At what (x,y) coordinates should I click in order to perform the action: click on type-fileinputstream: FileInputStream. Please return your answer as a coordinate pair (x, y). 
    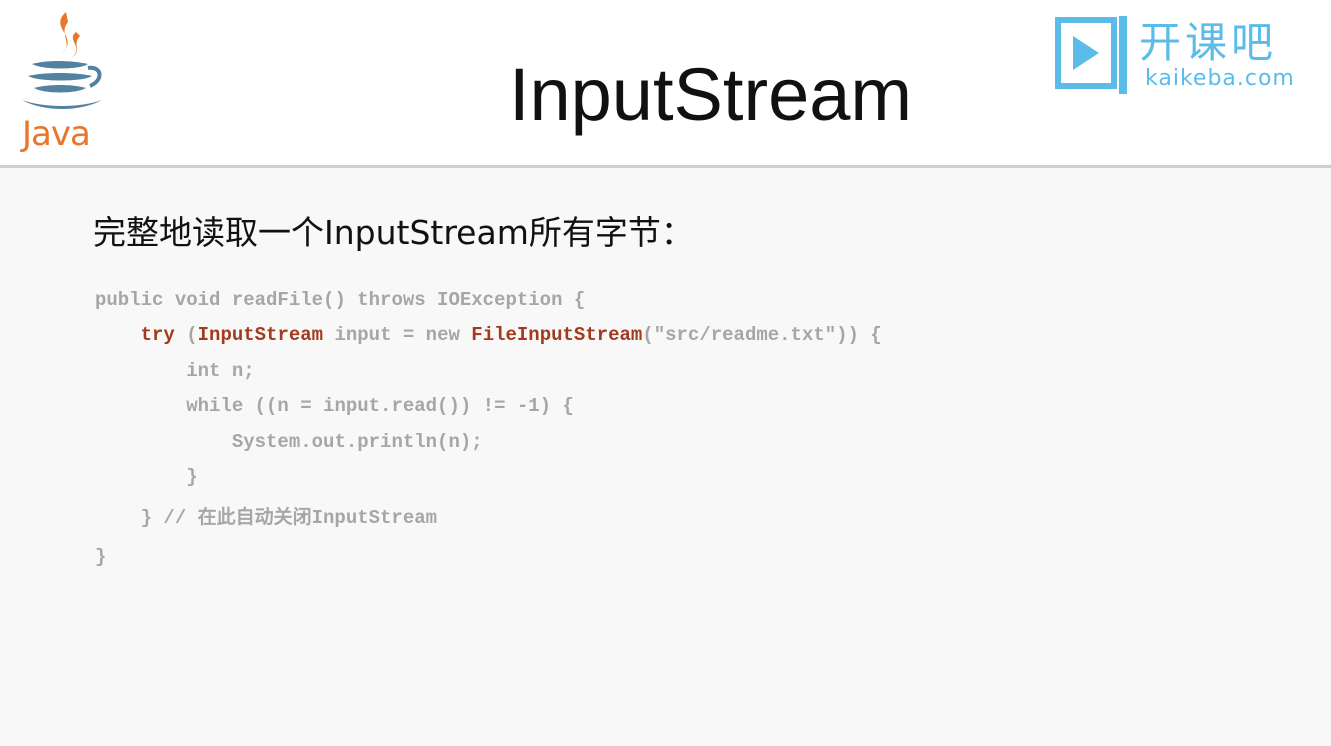
    Looking at the image, I should click on (557, 335).